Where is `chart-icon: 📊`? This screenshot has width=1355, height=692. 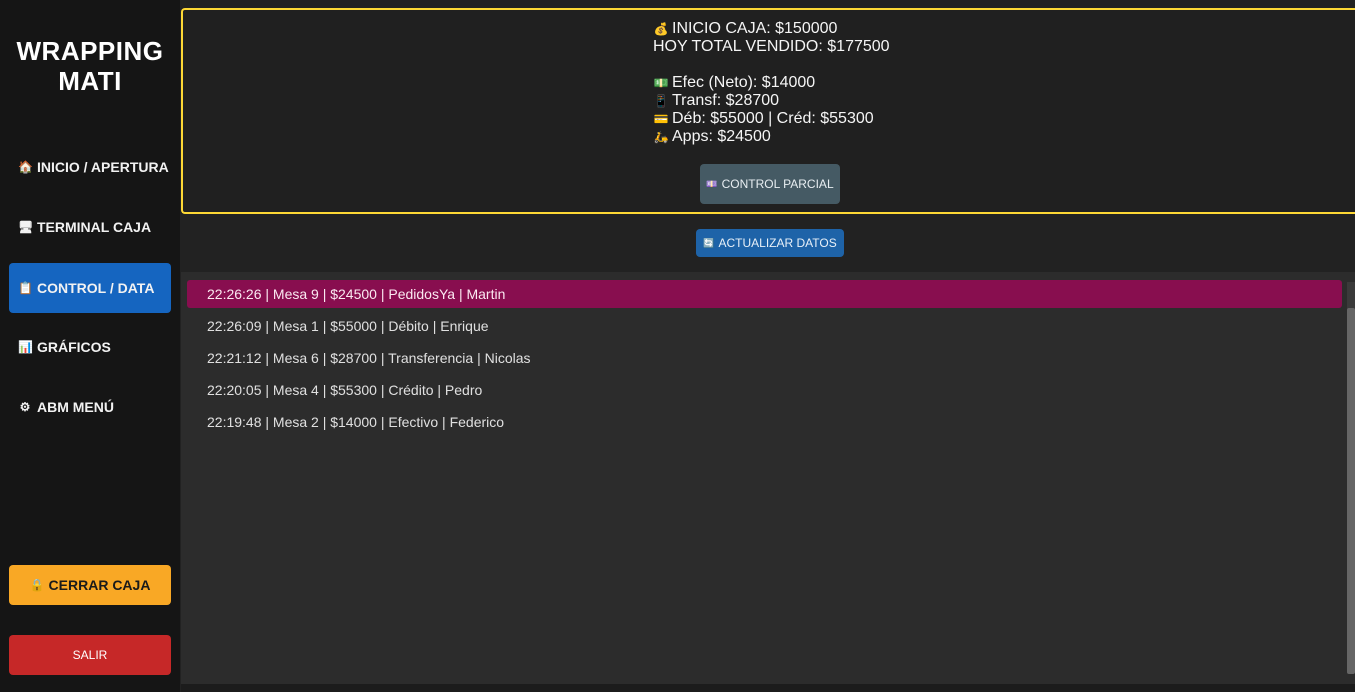
chart-icon: 📊 is located at coordinates (25, 347).